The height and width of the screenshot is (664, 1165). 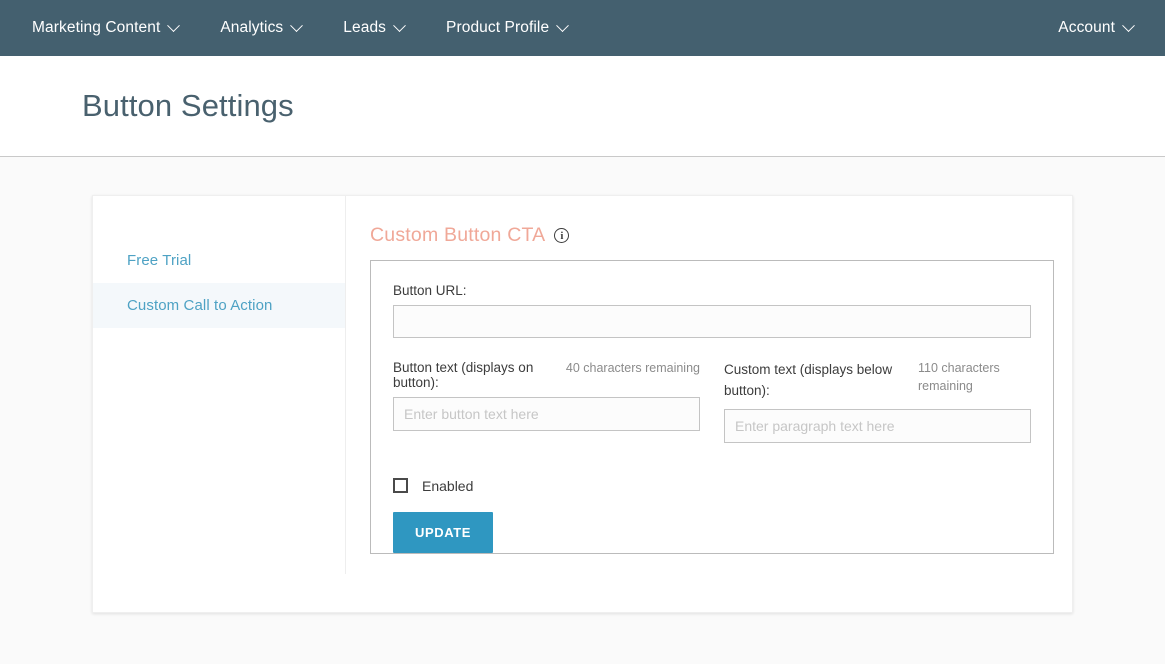 What do you see at coordinates (712, 235) in the screenshot?
I see `section-header: Custom Button CTA i` at bounding box center [712, 235].